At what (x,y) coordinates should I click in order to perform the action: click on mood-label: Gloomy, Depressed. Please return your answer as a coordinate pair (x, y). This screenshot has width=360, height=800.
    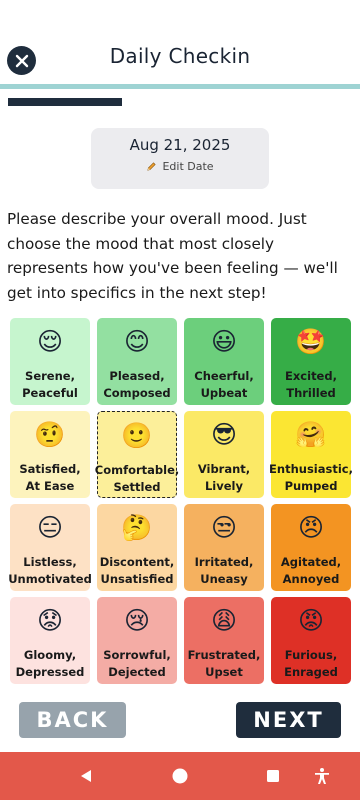
    Looking at the image, I should click on (50, 663).